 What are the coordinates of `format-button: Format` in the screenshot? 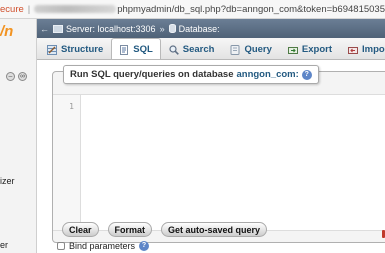 It's located at (130, 229).